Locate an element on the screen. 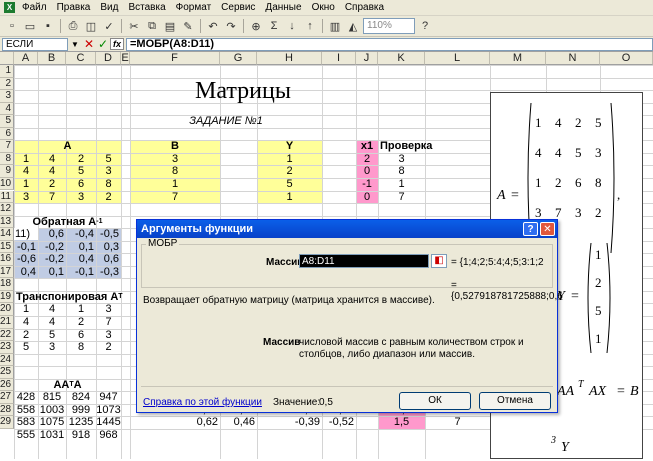  row-header-18: 18 is located at coordinates (7, 284).